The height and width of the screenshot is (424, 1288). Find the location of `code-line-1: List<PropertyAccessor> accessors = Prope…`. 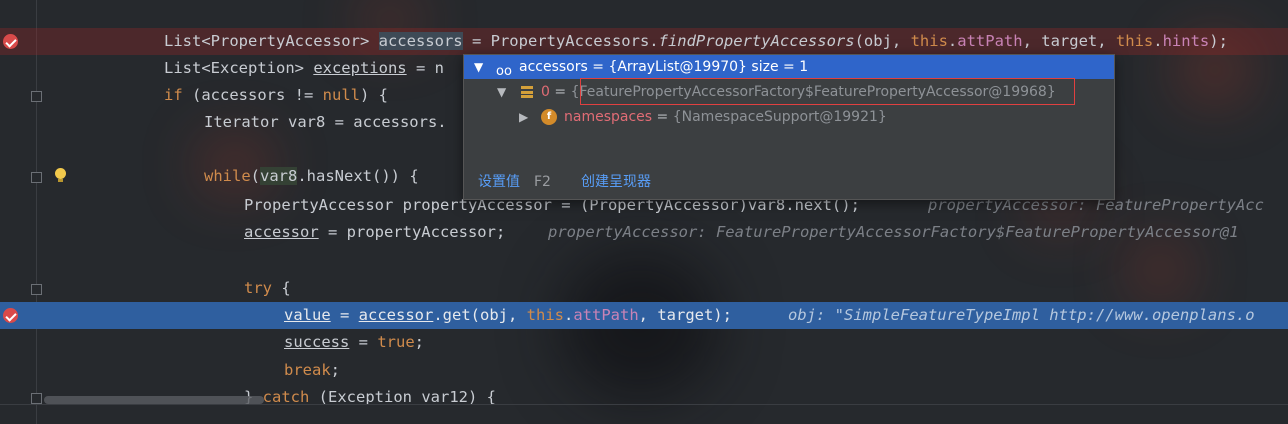

code-line-1: List<PropertyAccessor> accessors = Prope… is located at coordinates (644, 41).